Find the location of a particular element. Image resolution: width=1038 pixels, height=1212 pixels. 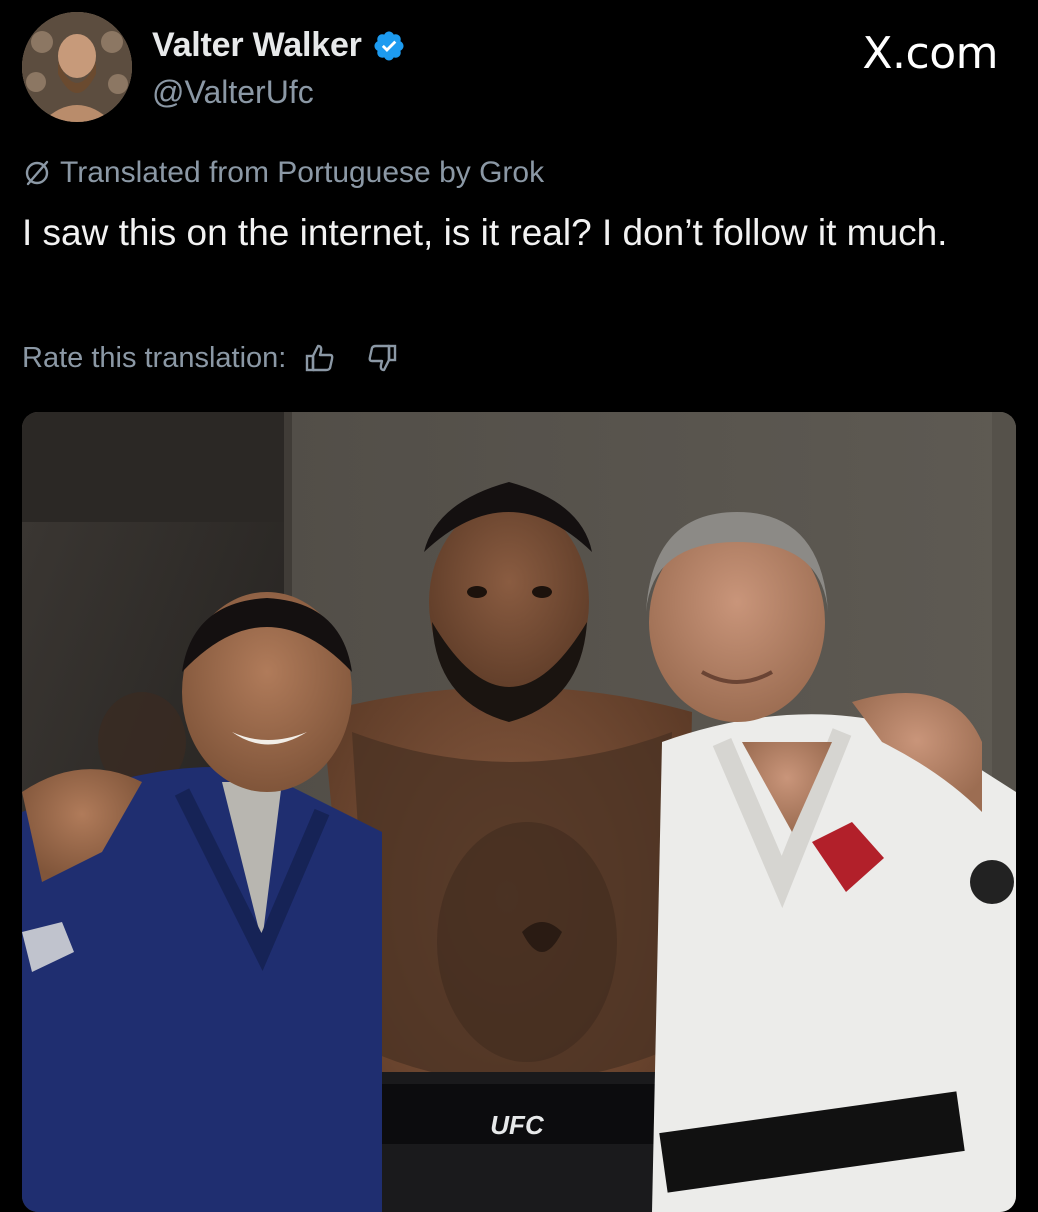

shorts-logo-text: UFC is located at coordinates (517, 1125).